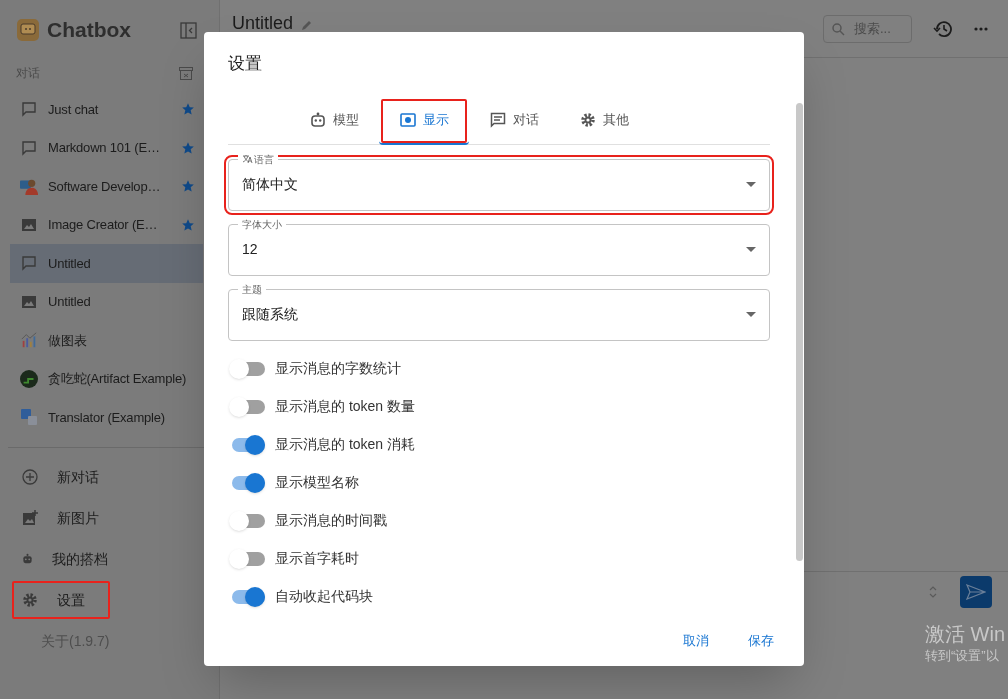 This screenshot has width=1008, height=699. I want to click on robot-icon, so click(317, 119).